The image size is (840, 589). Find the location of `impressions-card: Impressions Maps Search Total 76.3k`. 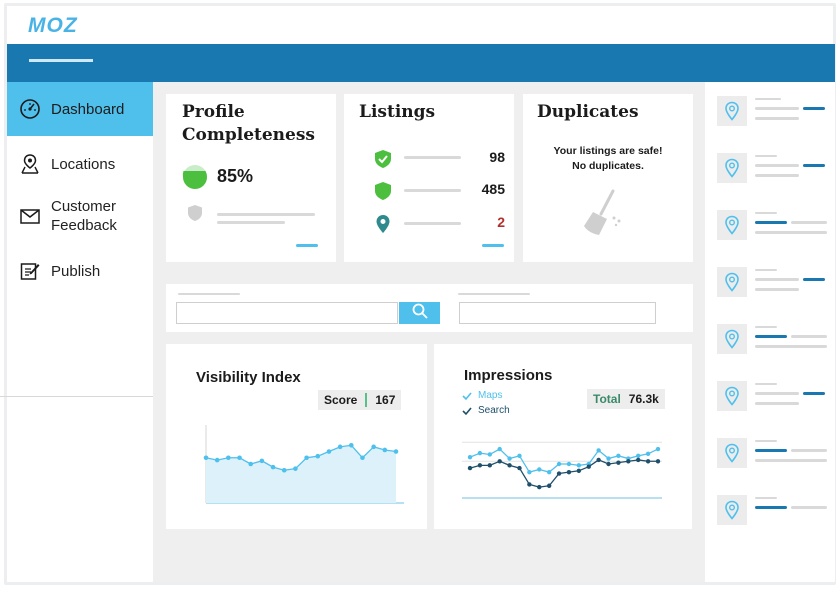

impressions-card: Impressions Maps Search Total 76.3k is located at coordinates (563, 436).